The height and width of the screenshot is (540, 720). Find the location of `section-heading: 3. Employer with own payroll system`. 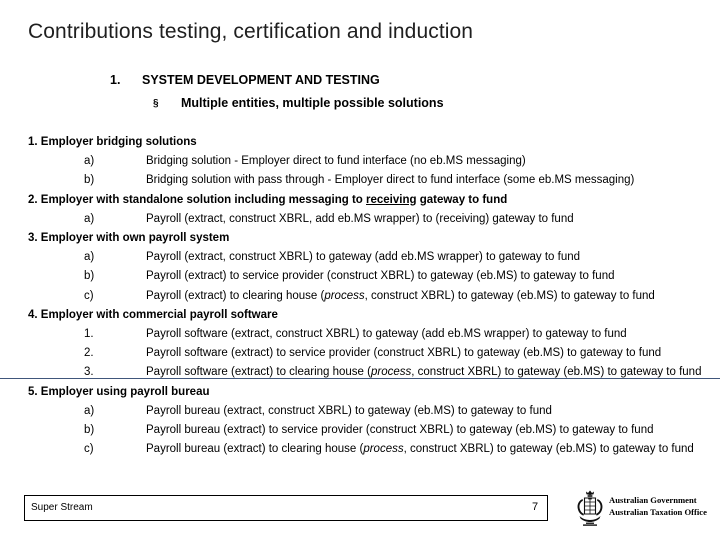

section-heading: 3. Employer with own payroll system is located at coordinates (129, 238).